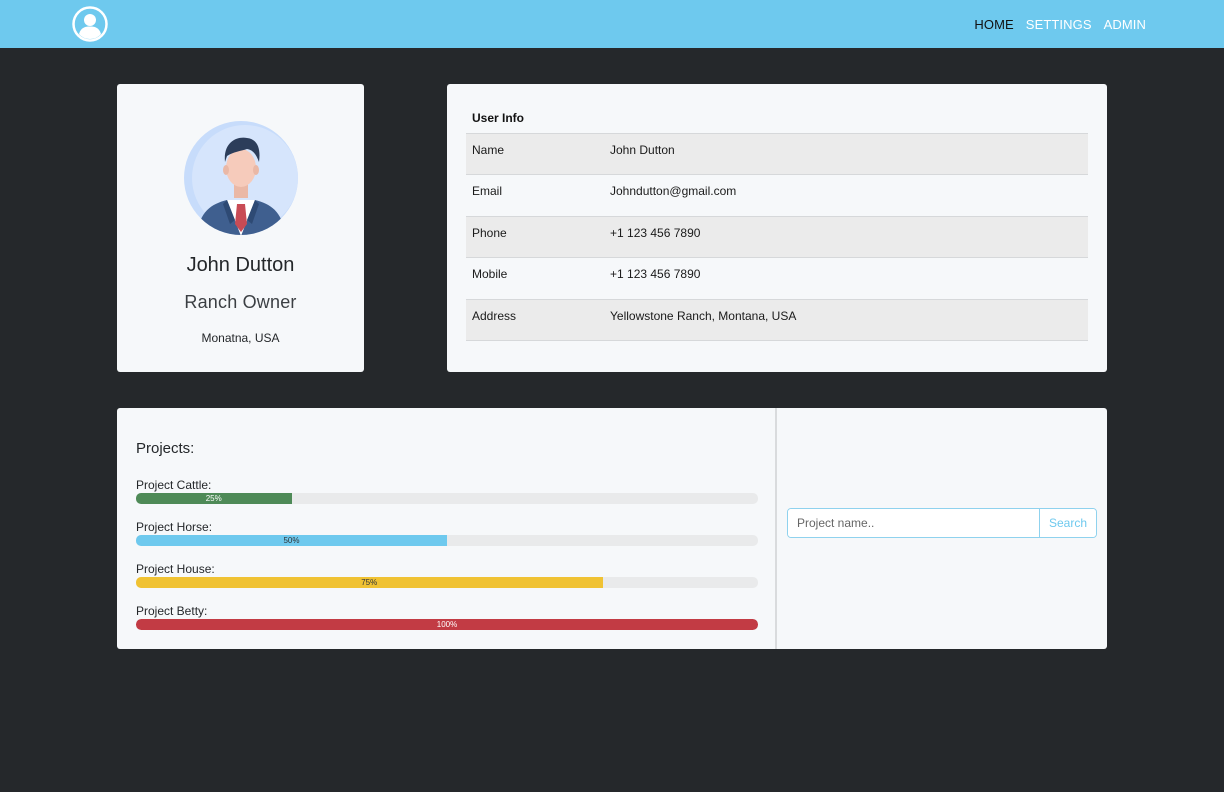 This screenshot has width=1224, height=792. What do you see at coordinates (240, 338) in the screenshot?
I see `profile-location: Monatna, USA` at bounding box center [240, 338].